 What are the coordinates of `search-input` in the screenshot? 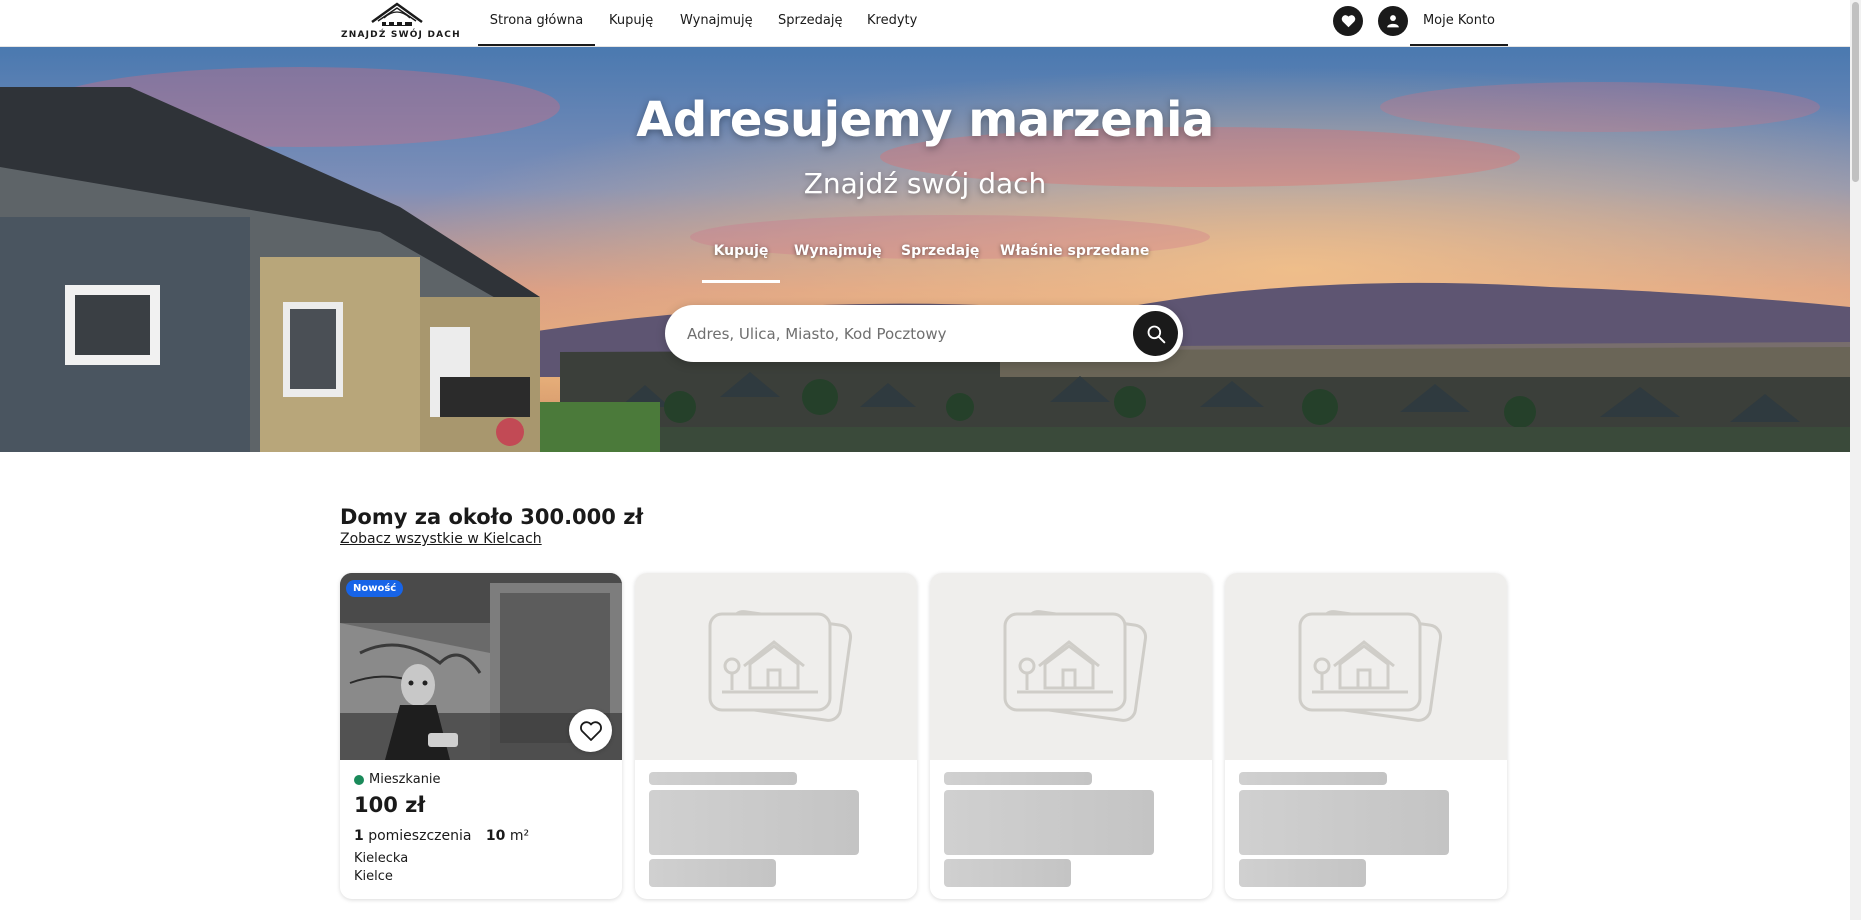 It's located at (897, 333).